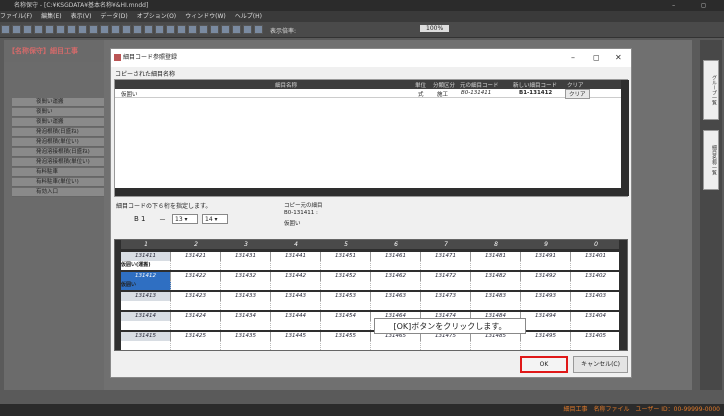 This screenshot has height=416, width=724. Describe the element at coordinates (371, 94) in the screenshot. I see `list-row: 仮囲い 式 施工 B0-131411 B1-131412 クリア` at that location.